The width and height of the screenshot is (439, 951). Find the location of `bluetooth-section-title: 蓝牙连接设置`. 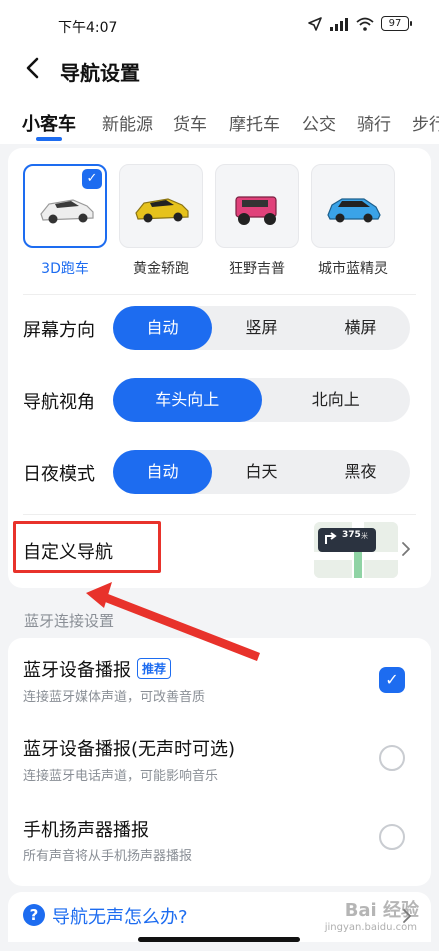

bluetooth-section-title: 蓝牙连接设置 is located at coordinates (69, 621).